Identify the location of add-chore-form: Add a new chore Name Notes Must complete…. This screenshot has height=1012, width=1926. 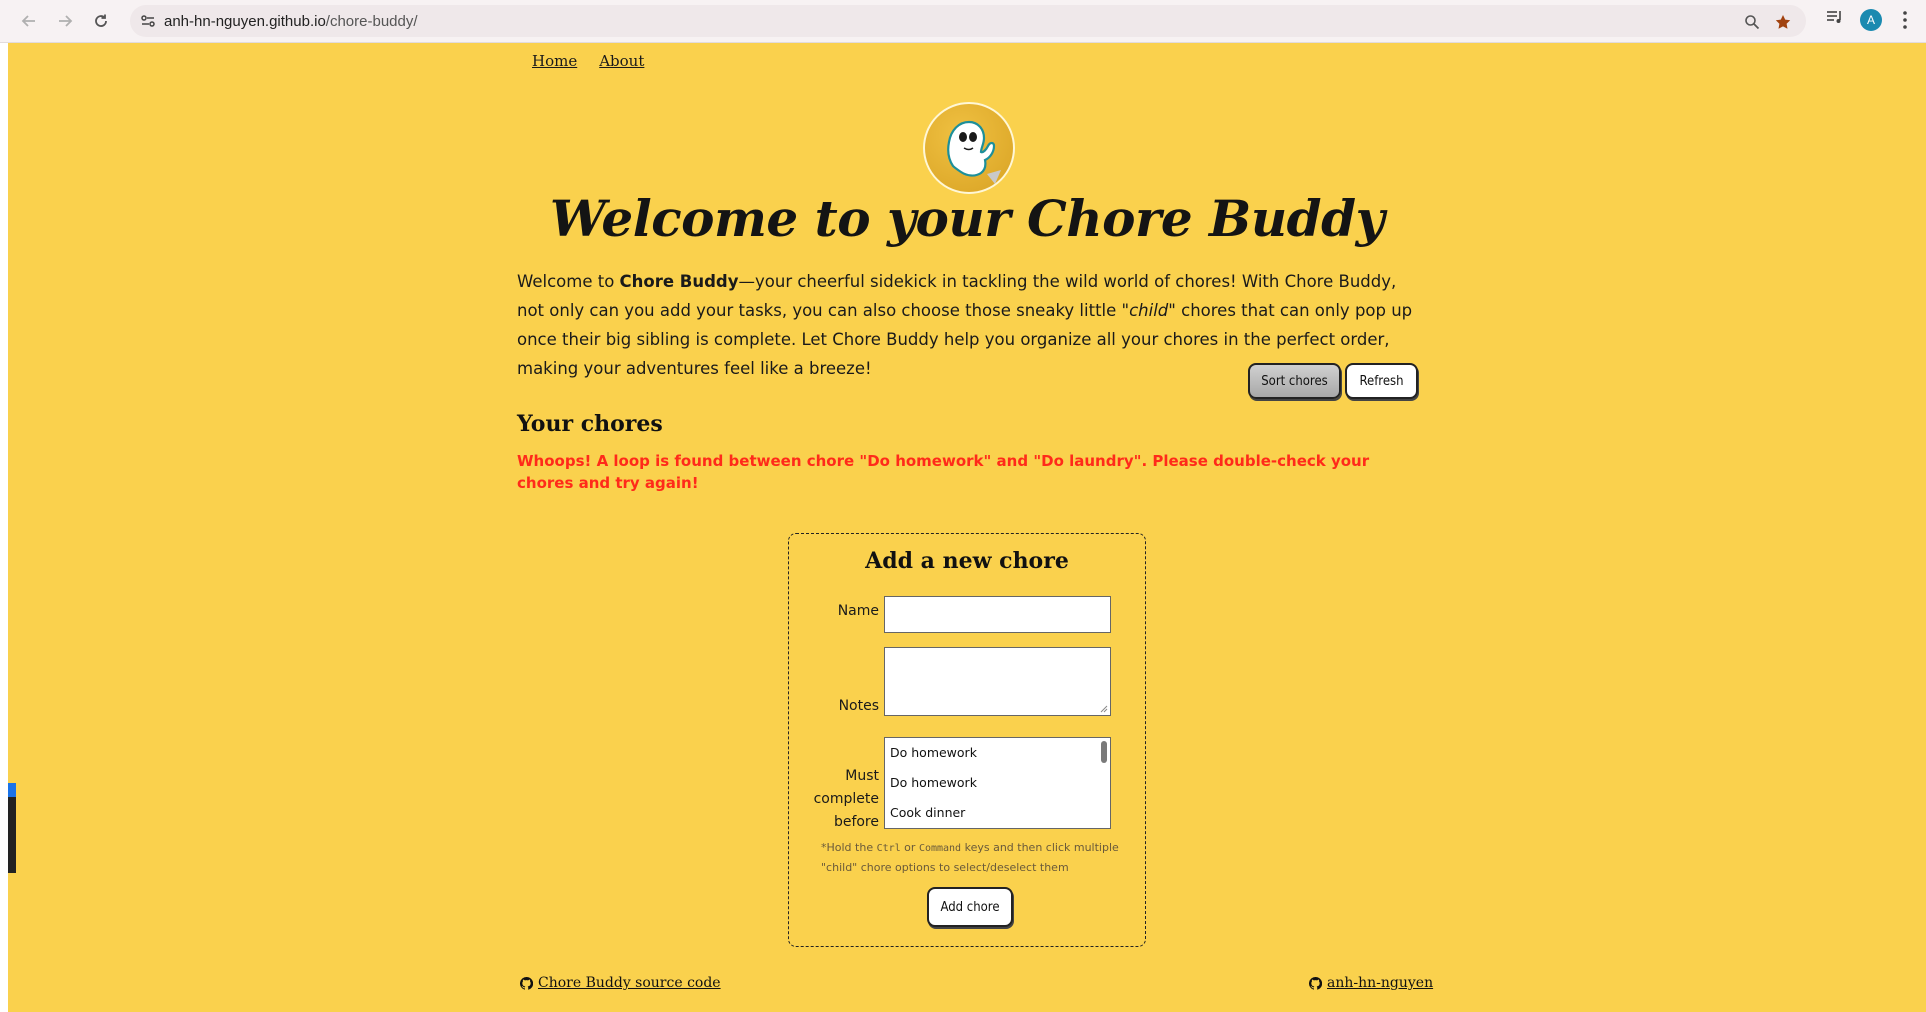
(967, 740).